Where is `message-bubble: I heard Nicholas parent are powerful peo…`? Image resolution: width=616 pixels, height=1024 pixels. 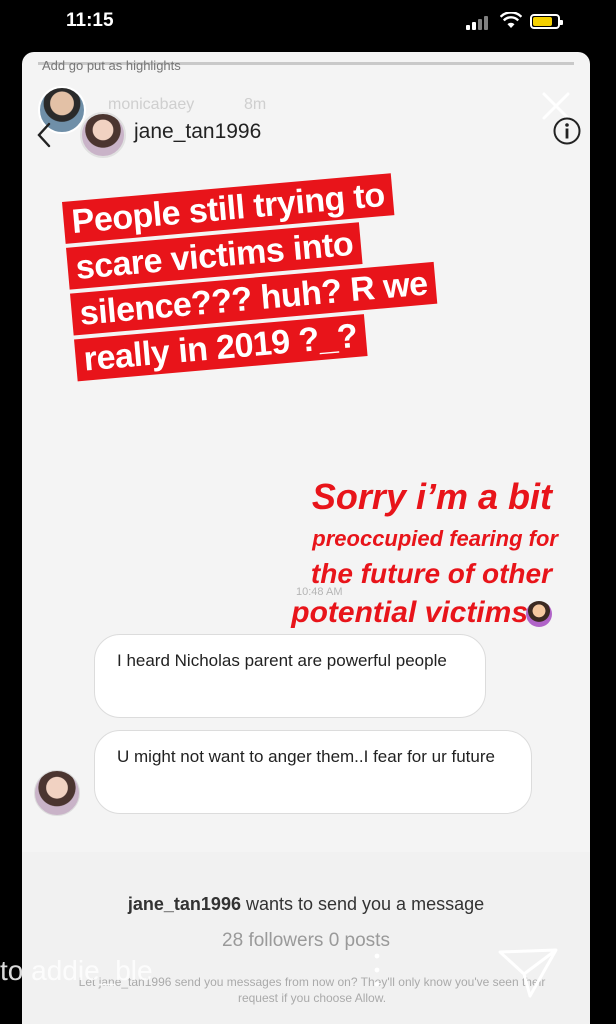 message-bubble: I heard Nicholas parent are powerful peo… is located at coordinates (290, 676).